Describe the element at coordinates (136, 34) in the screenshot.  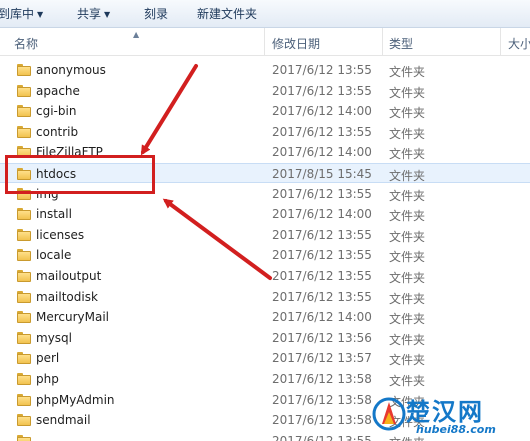
I see `sort-ascending-icon: ▲` at that location.